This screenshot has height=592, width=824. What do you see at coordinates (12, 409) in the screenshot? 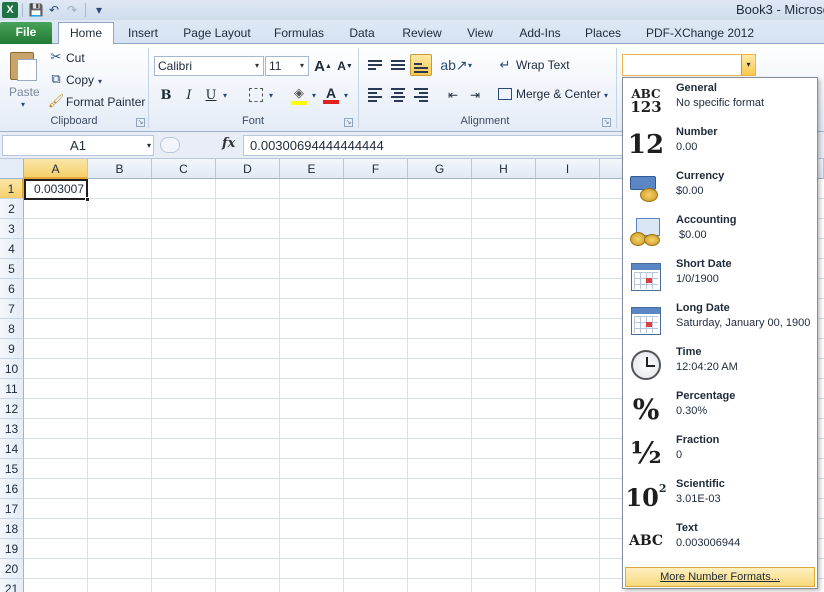
I see `row-header: 12` at bounding box center [12, 409].